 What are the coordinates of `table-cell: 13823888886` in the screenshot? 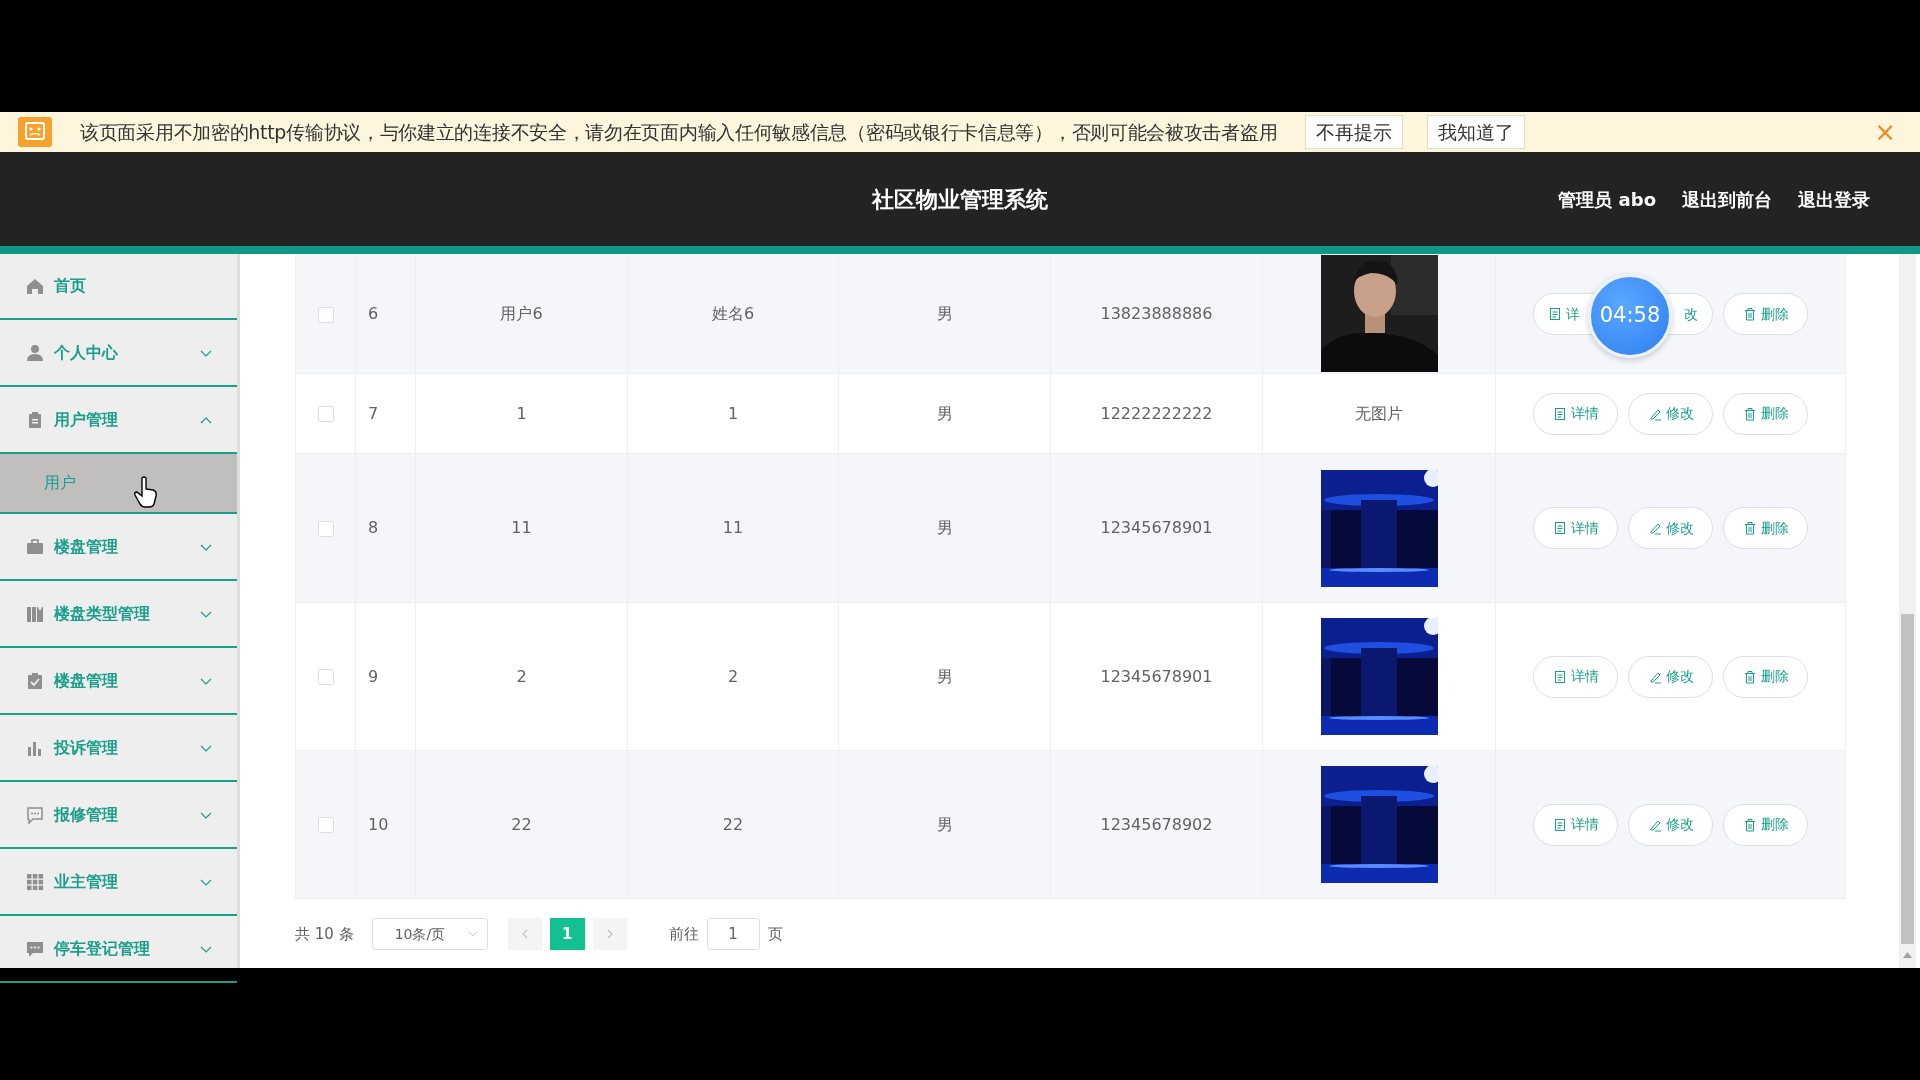 It's located at (1156, 313).